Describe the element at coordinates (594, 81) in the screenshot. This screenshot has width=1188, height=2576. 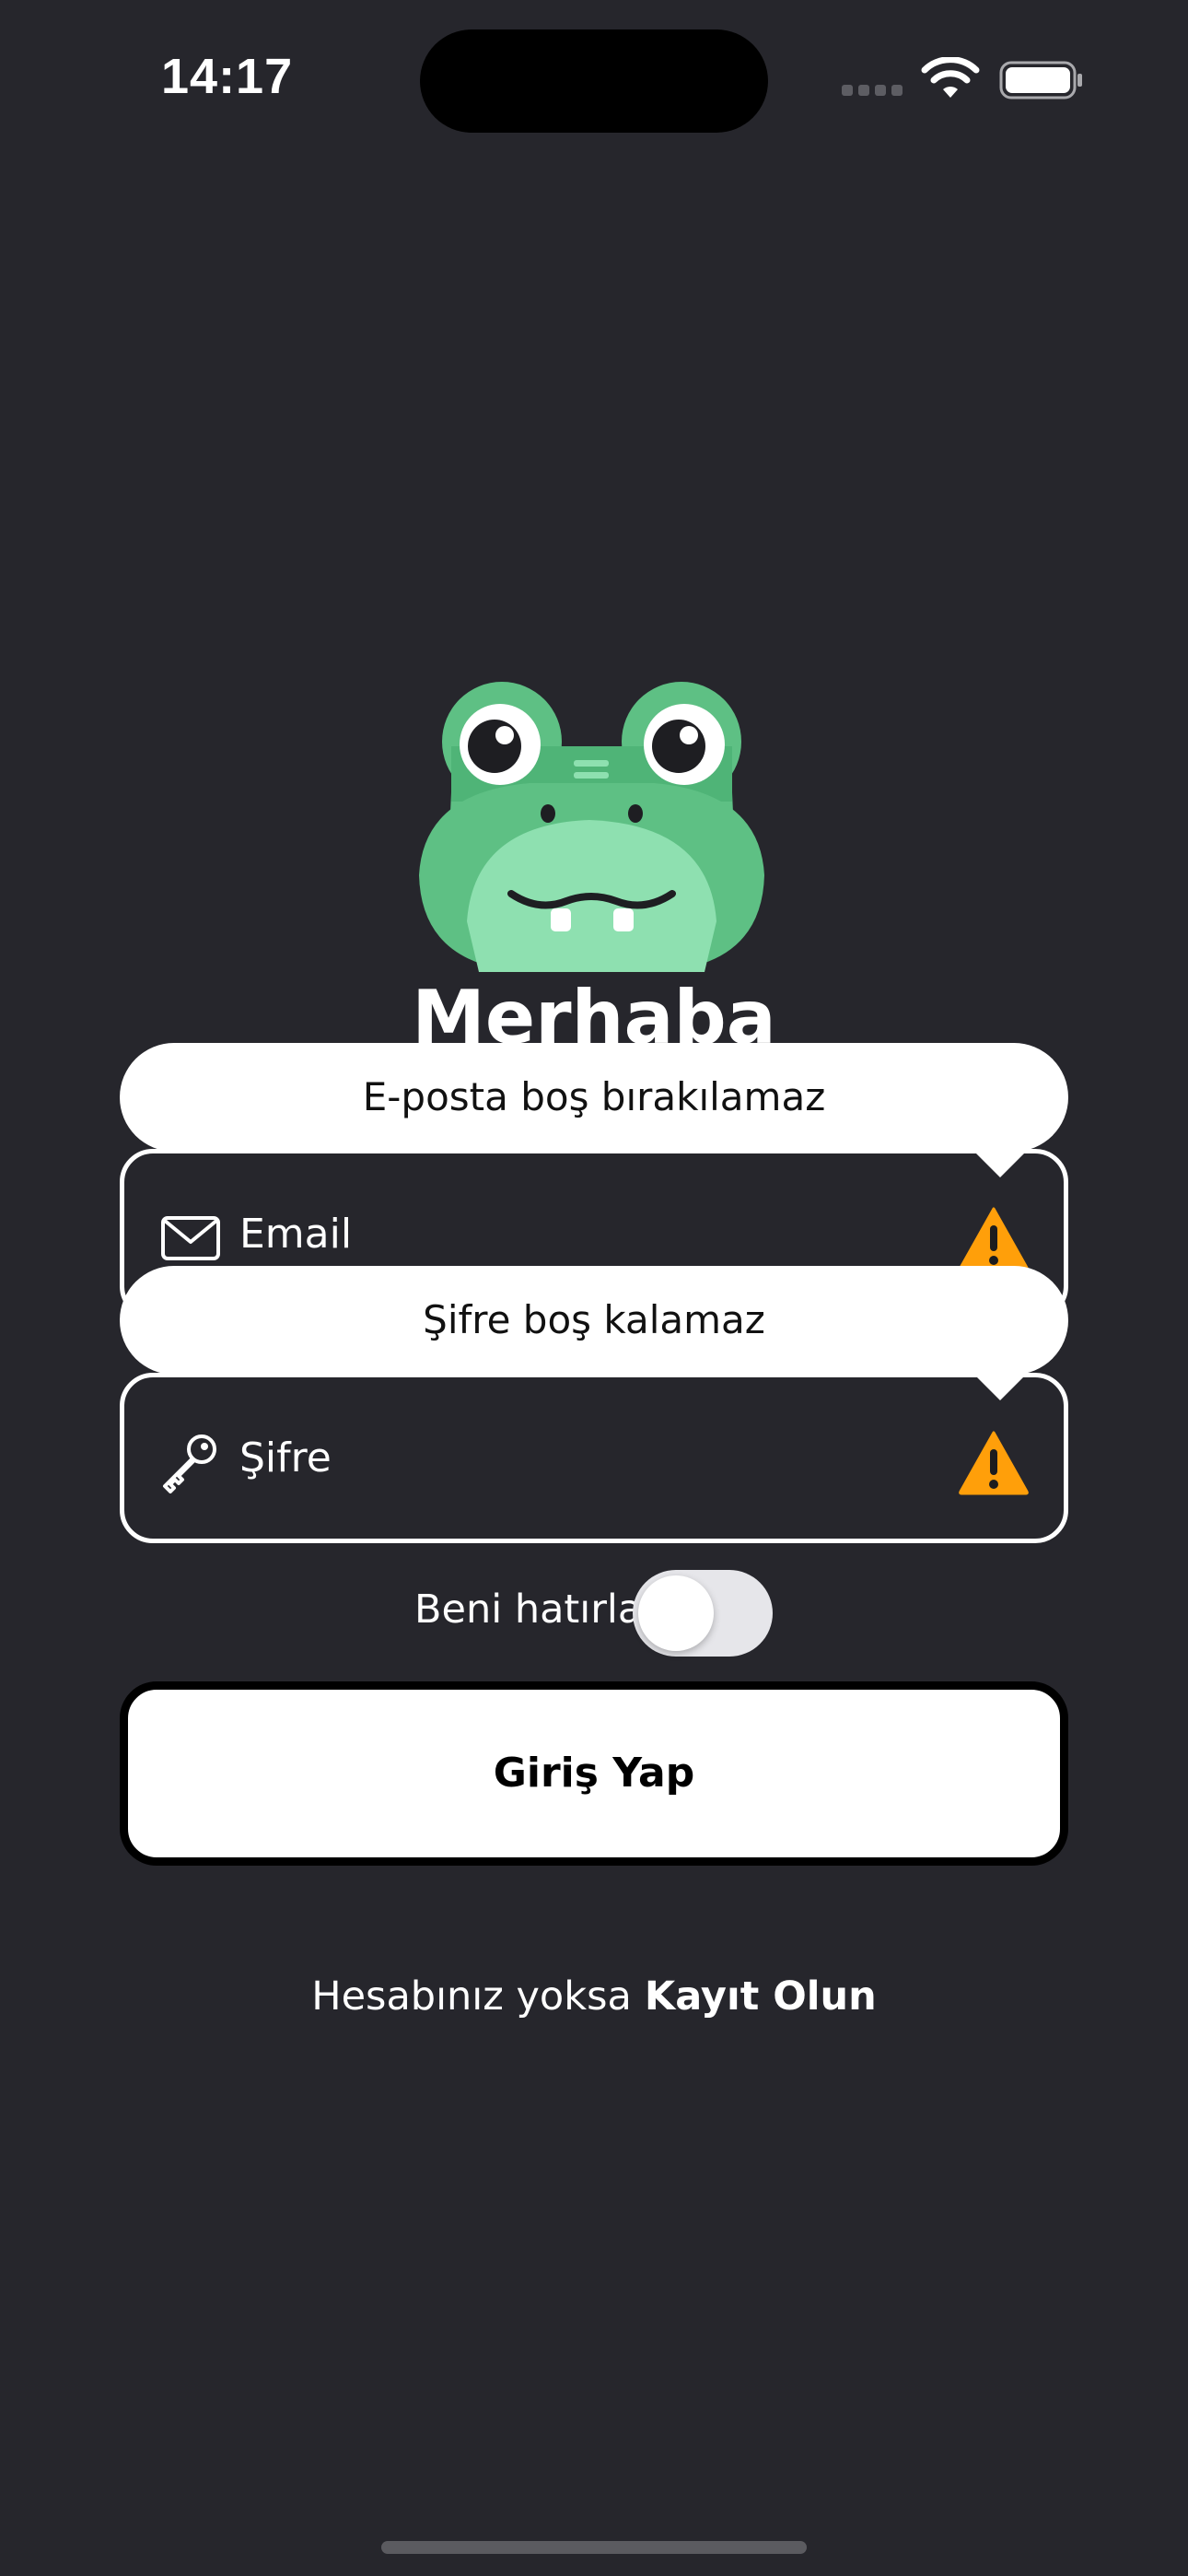
I see `dynamic-island` at that location.